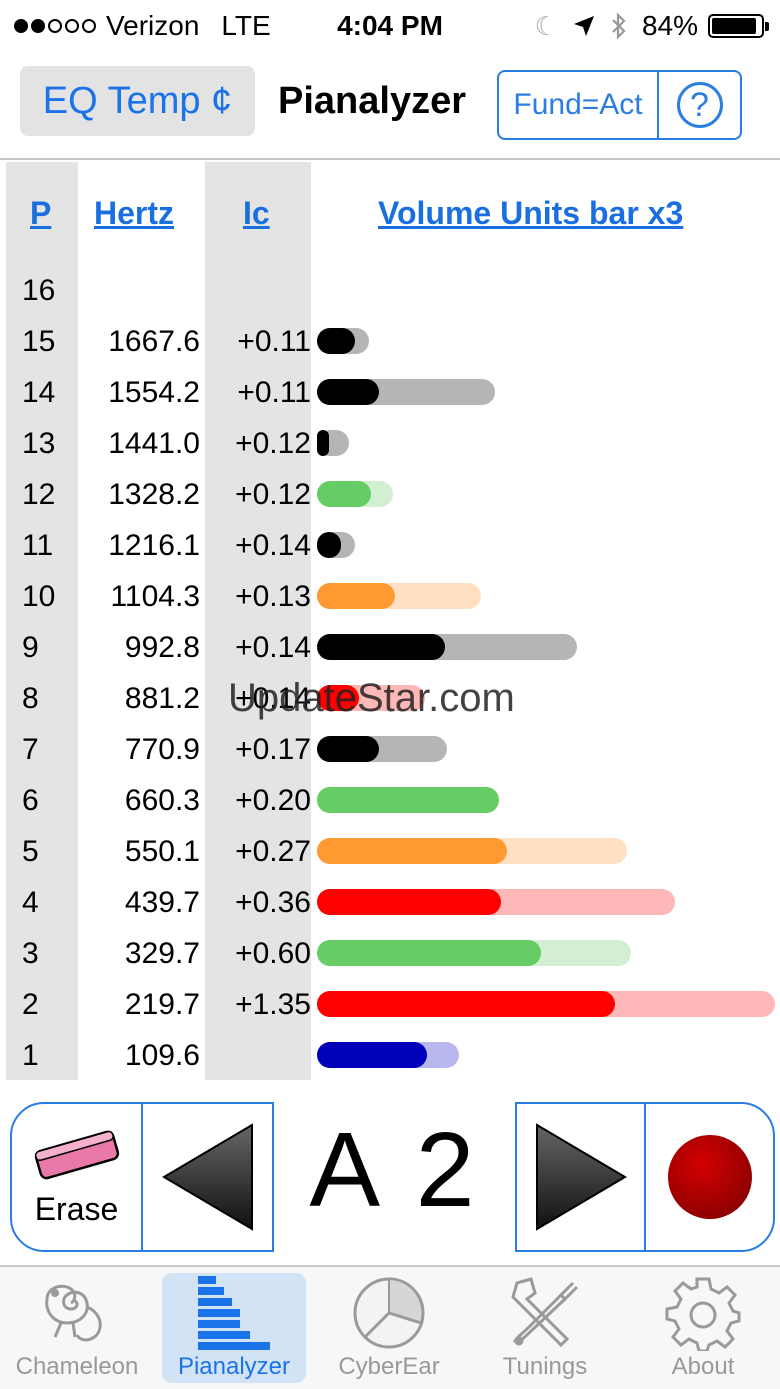  I want to click on ic-value: +0.17, so click(273, 749).